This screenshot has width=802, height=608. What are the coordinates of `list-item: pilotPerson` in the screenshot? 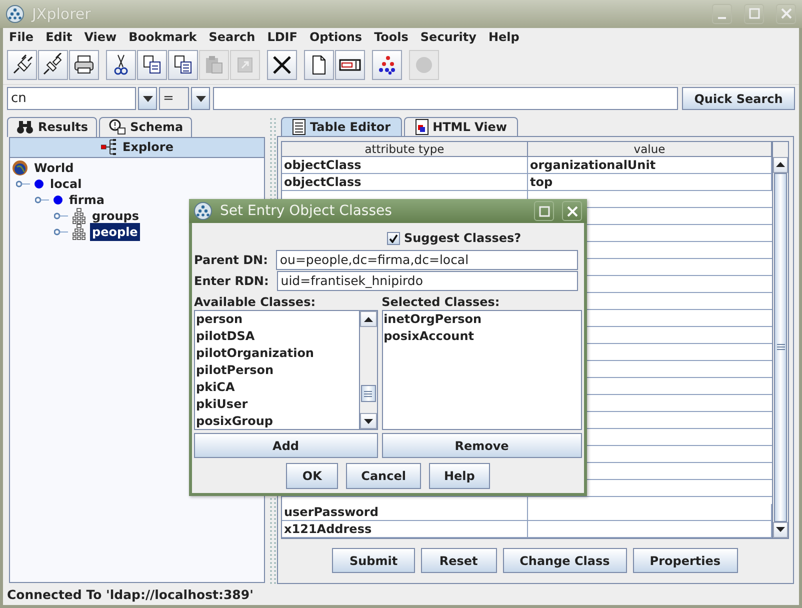 It's located at (277, 370).